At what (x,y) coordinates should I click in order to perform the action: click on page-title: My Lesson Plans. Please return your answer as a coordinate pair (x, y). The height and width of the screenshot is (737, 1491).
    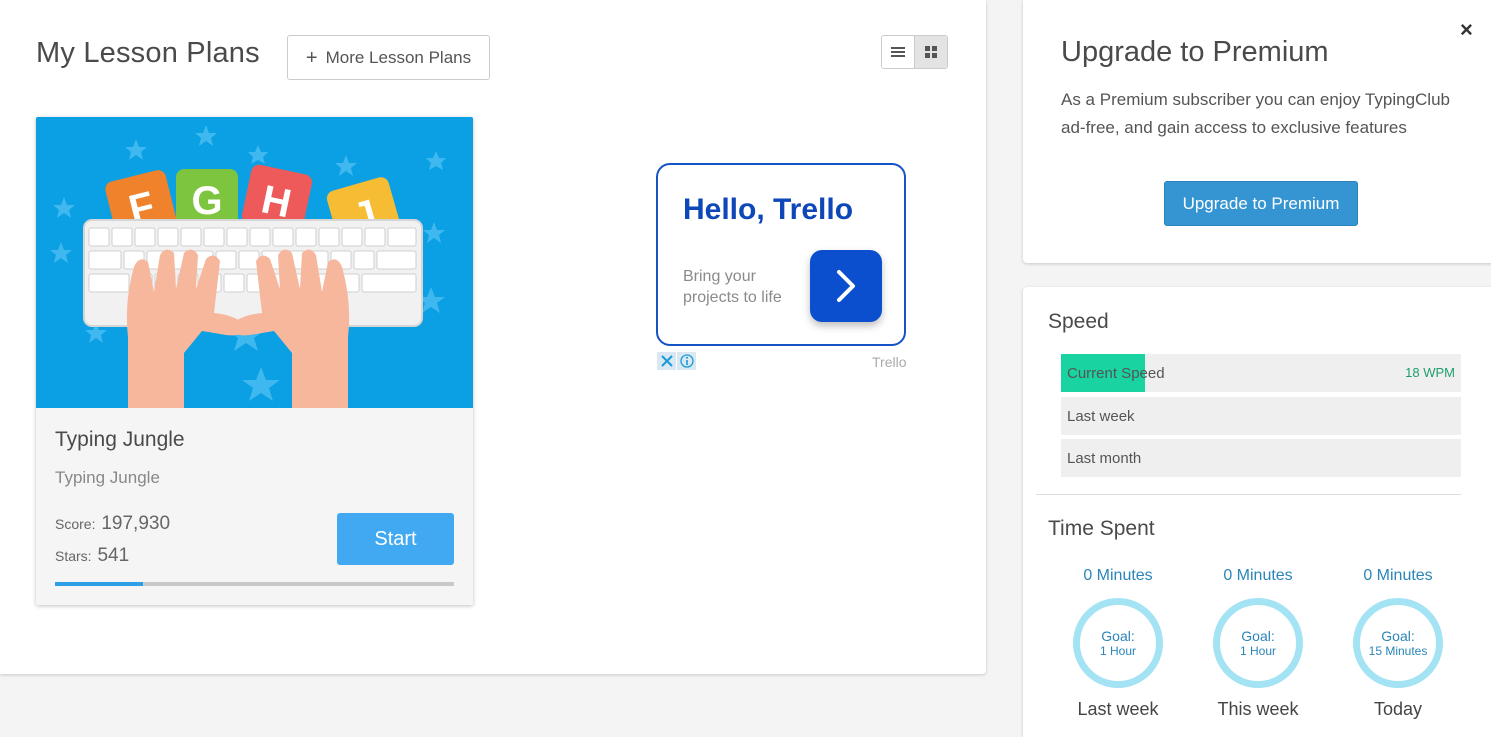
    Looking at the image, I should click on (148, 53).